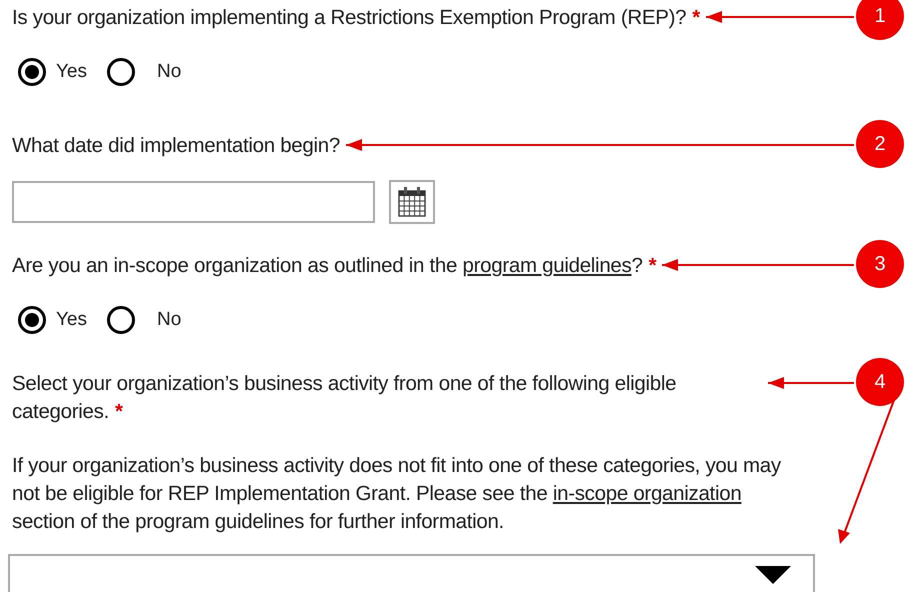 This screenshot has height=592, width=914. Describe the element at coordinates (547, 265) in the screenshot. I see `guidelines-link: program guidelines` at that location.